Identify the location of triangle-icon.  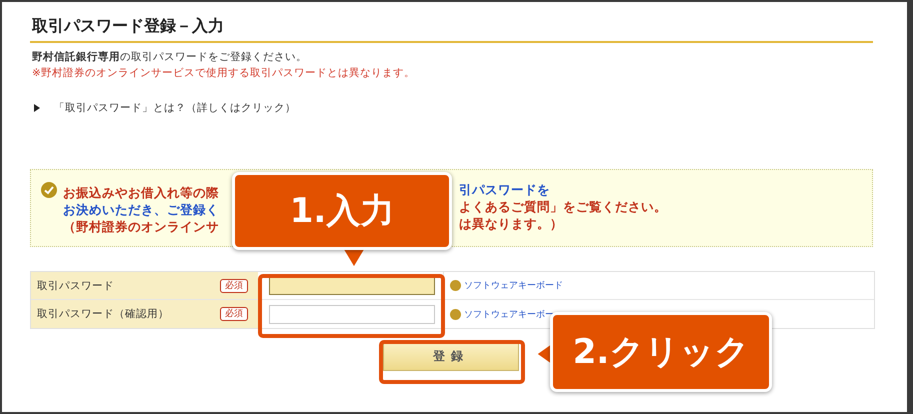
(37, 108).